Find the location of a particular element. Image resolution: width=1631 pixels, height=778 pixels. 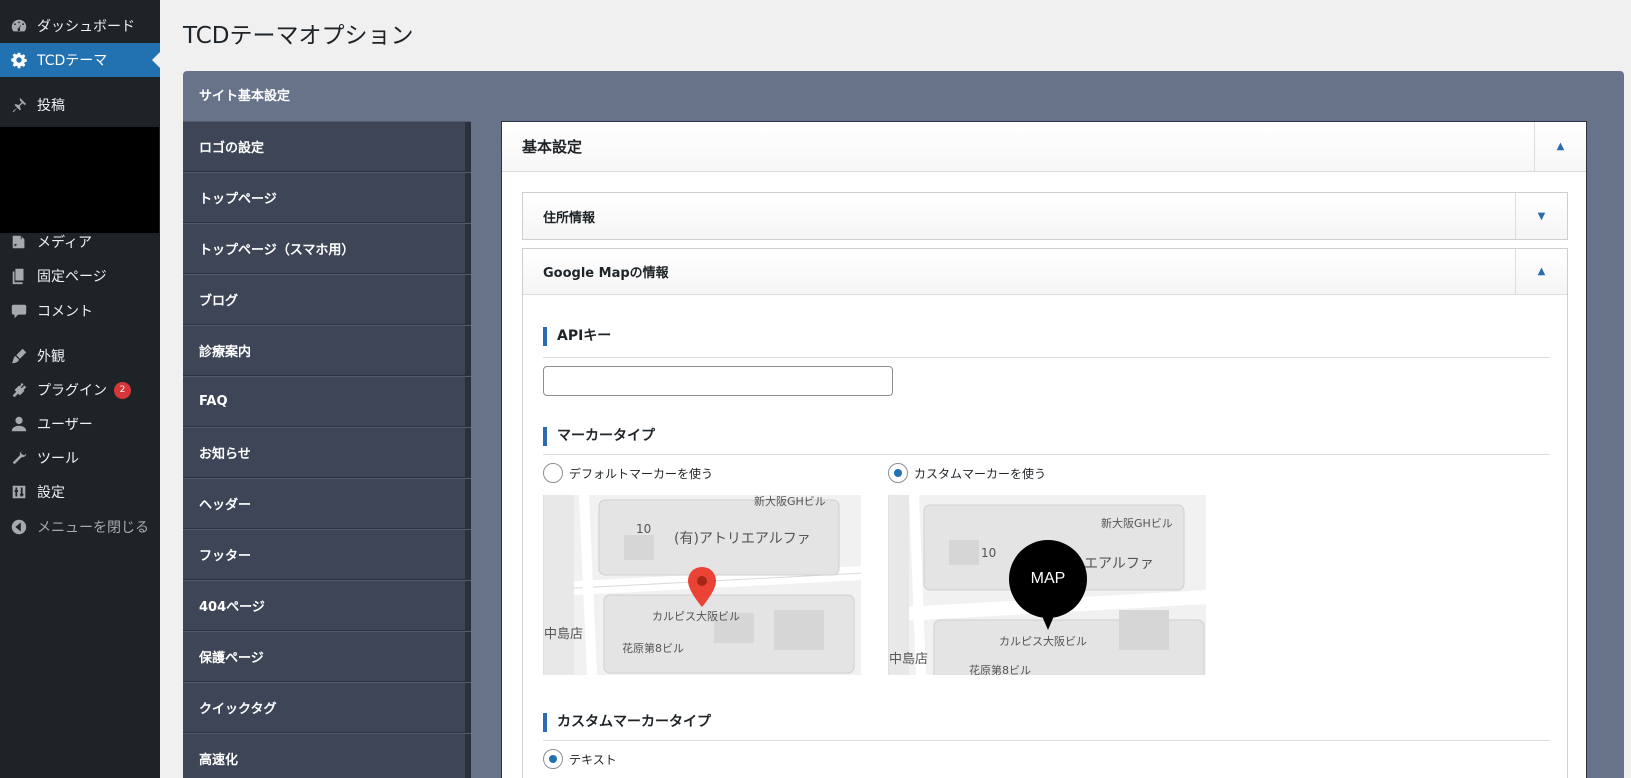

user-icon is located at coordinates (19, 424).